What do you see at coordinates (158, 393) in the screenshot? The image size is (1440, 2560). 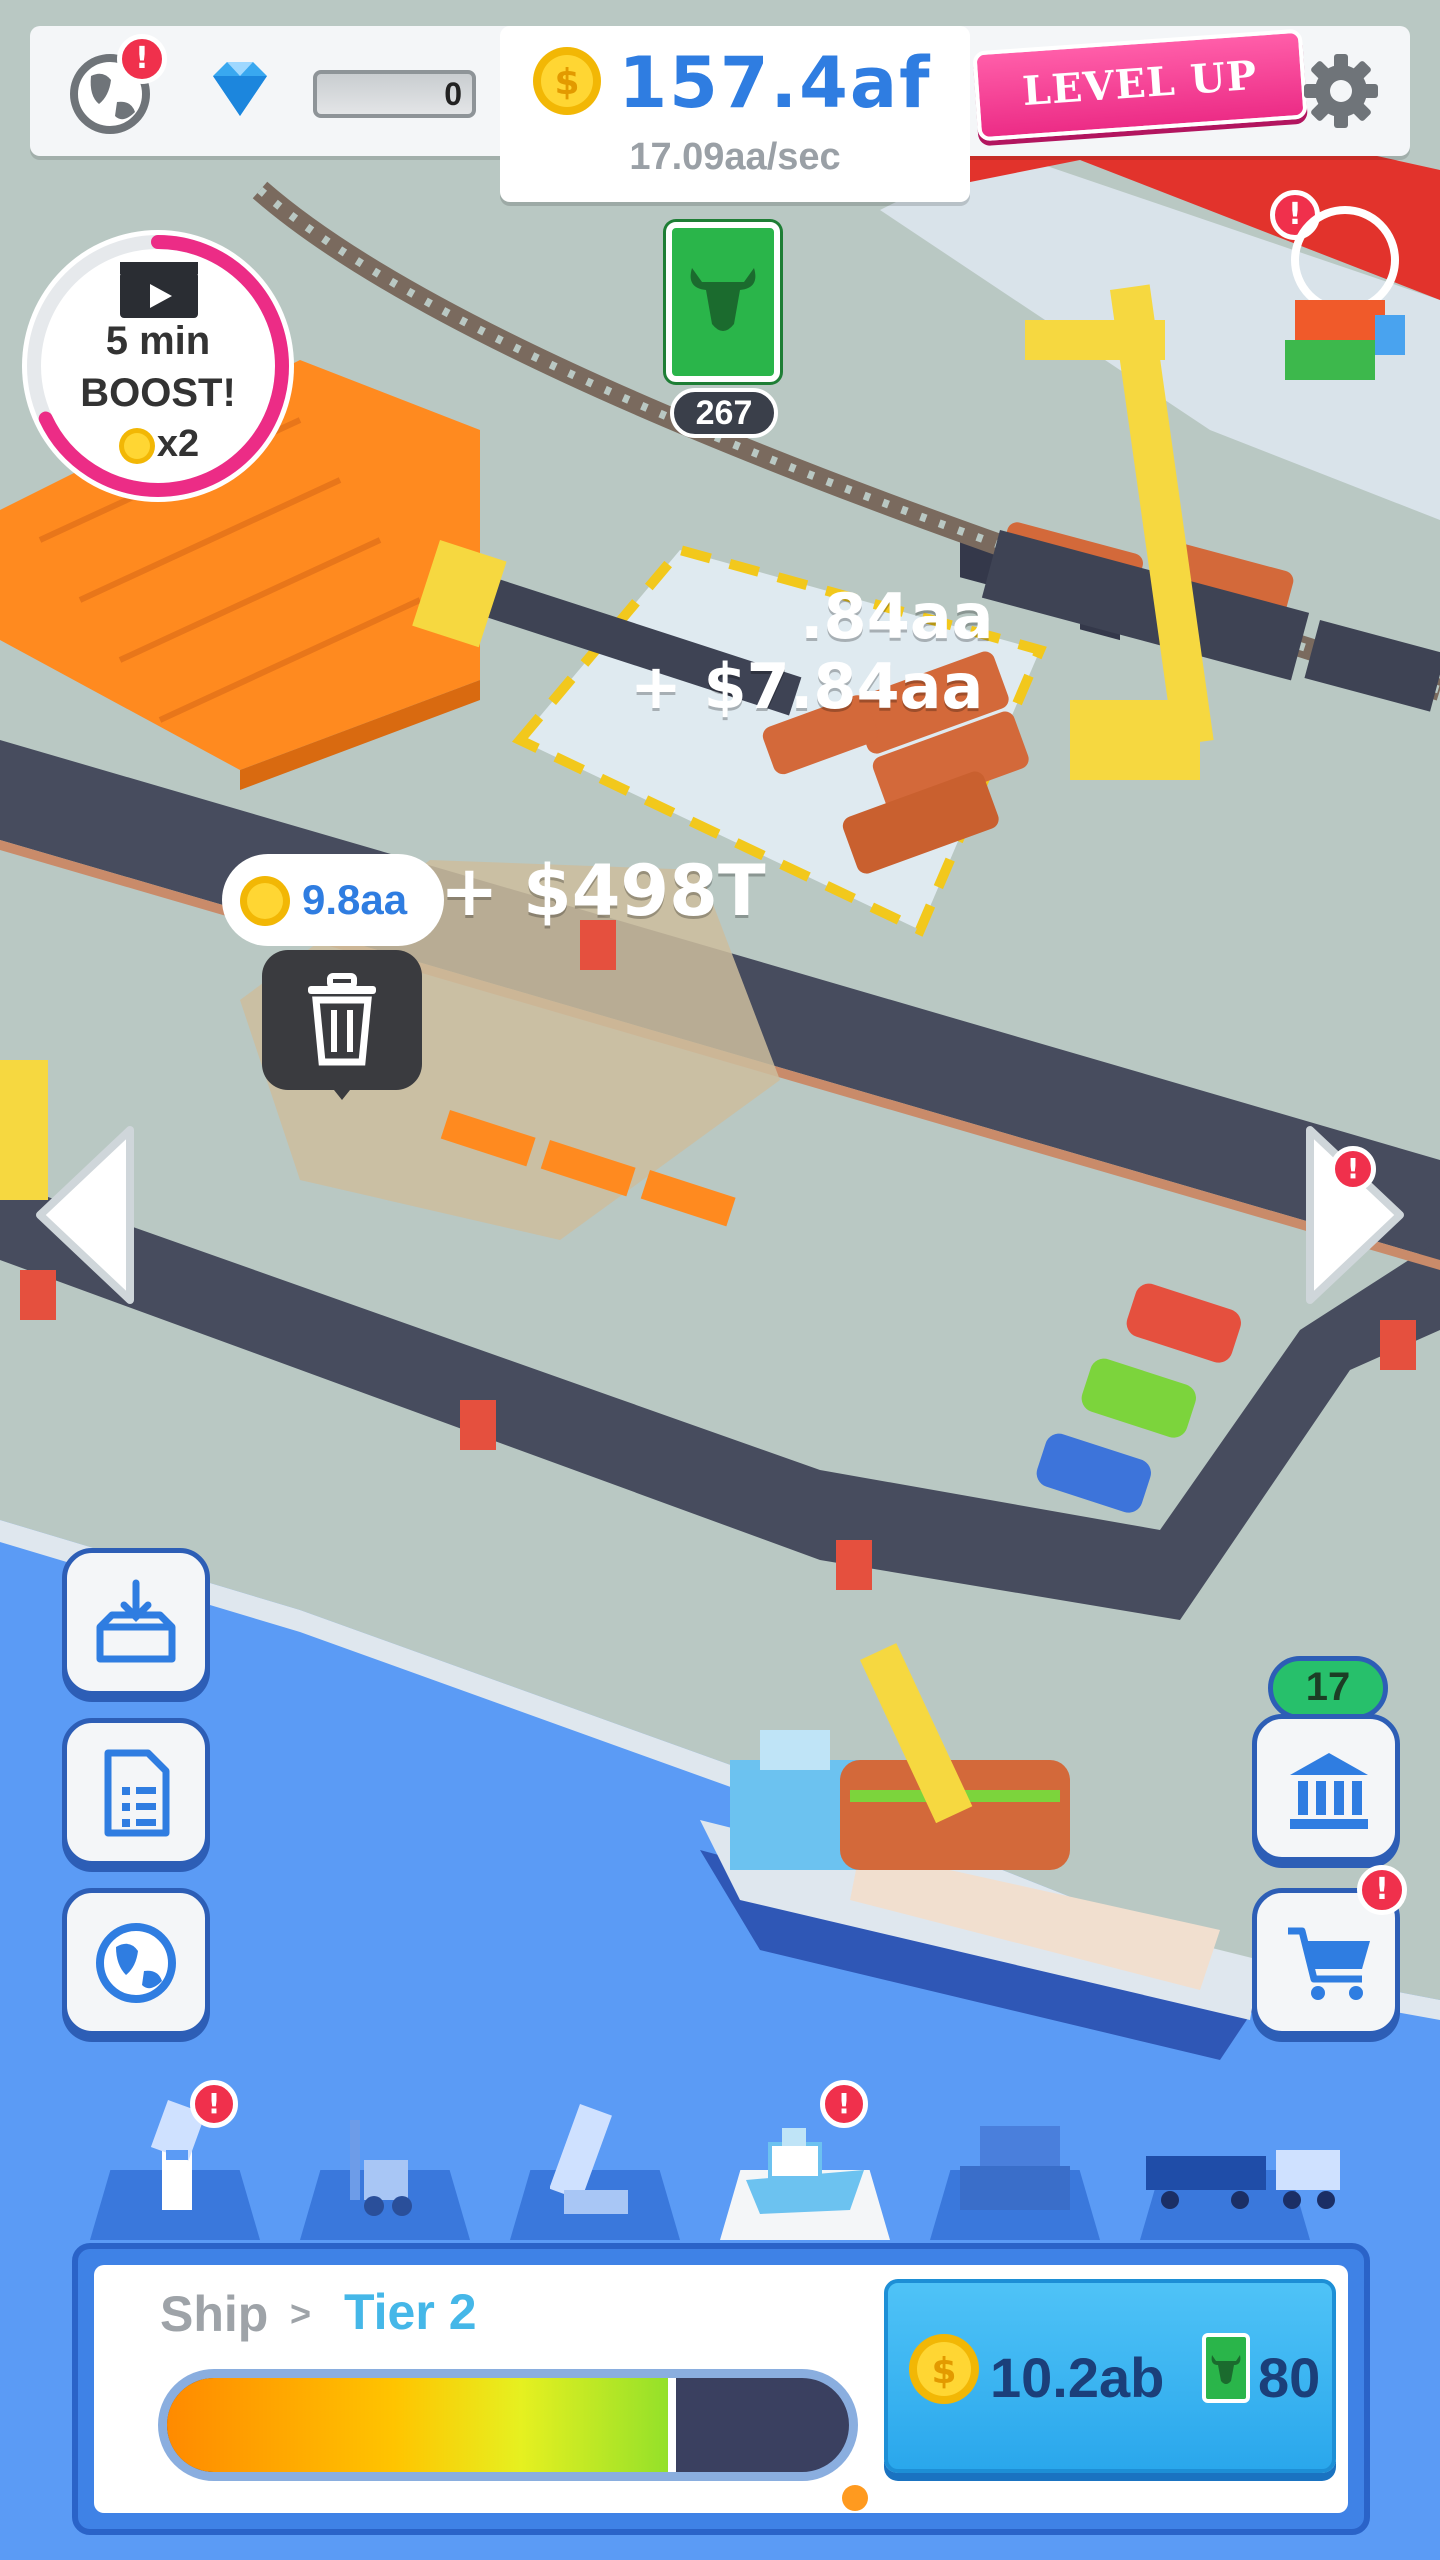 I see `boost-title: BOOST!` at bounding box center [158, 393].